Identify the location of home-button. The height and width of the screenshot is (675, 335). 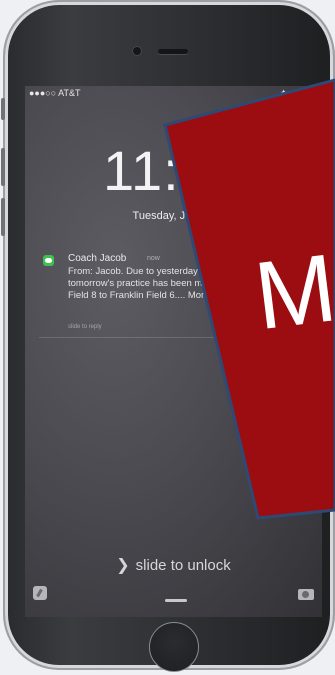
(174, 647).